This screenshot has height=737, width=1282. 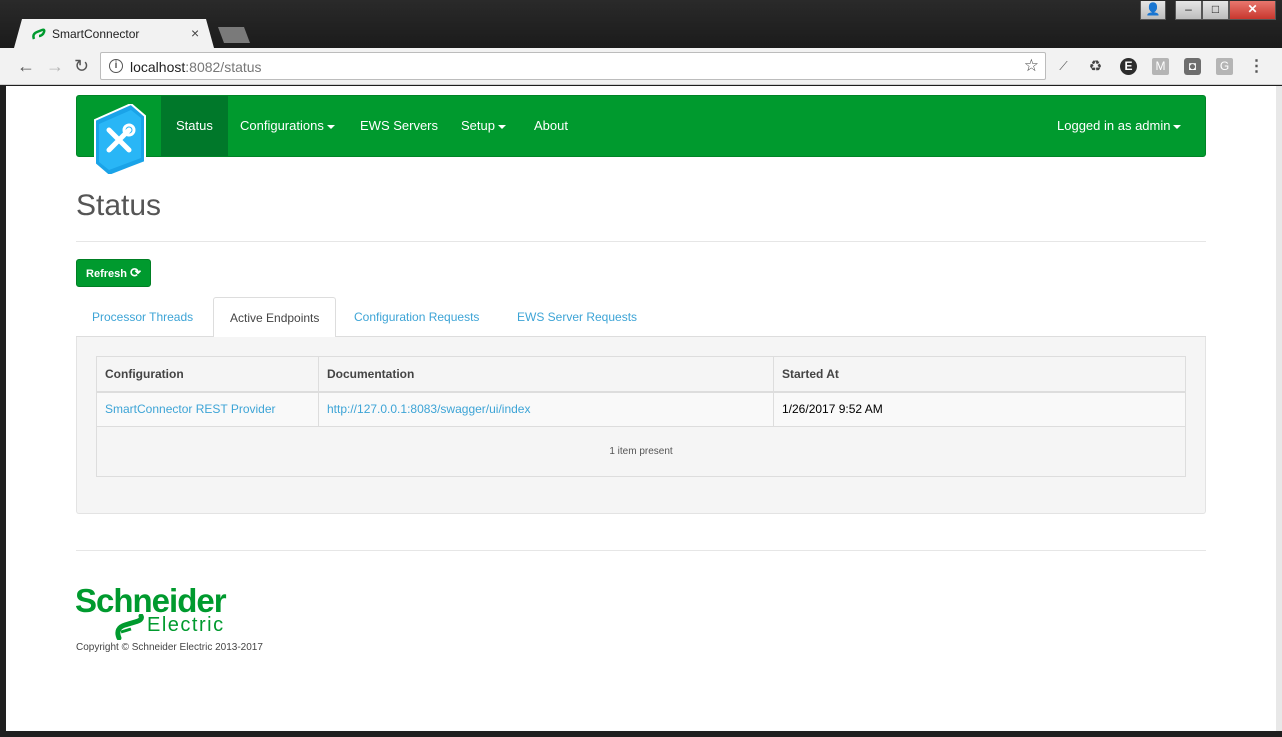 What do you see at coordinates (577, 317) in the screenshot?
I see `tab-ews-server-requests: EWS Server Requests` at bounding box center [577, 317].